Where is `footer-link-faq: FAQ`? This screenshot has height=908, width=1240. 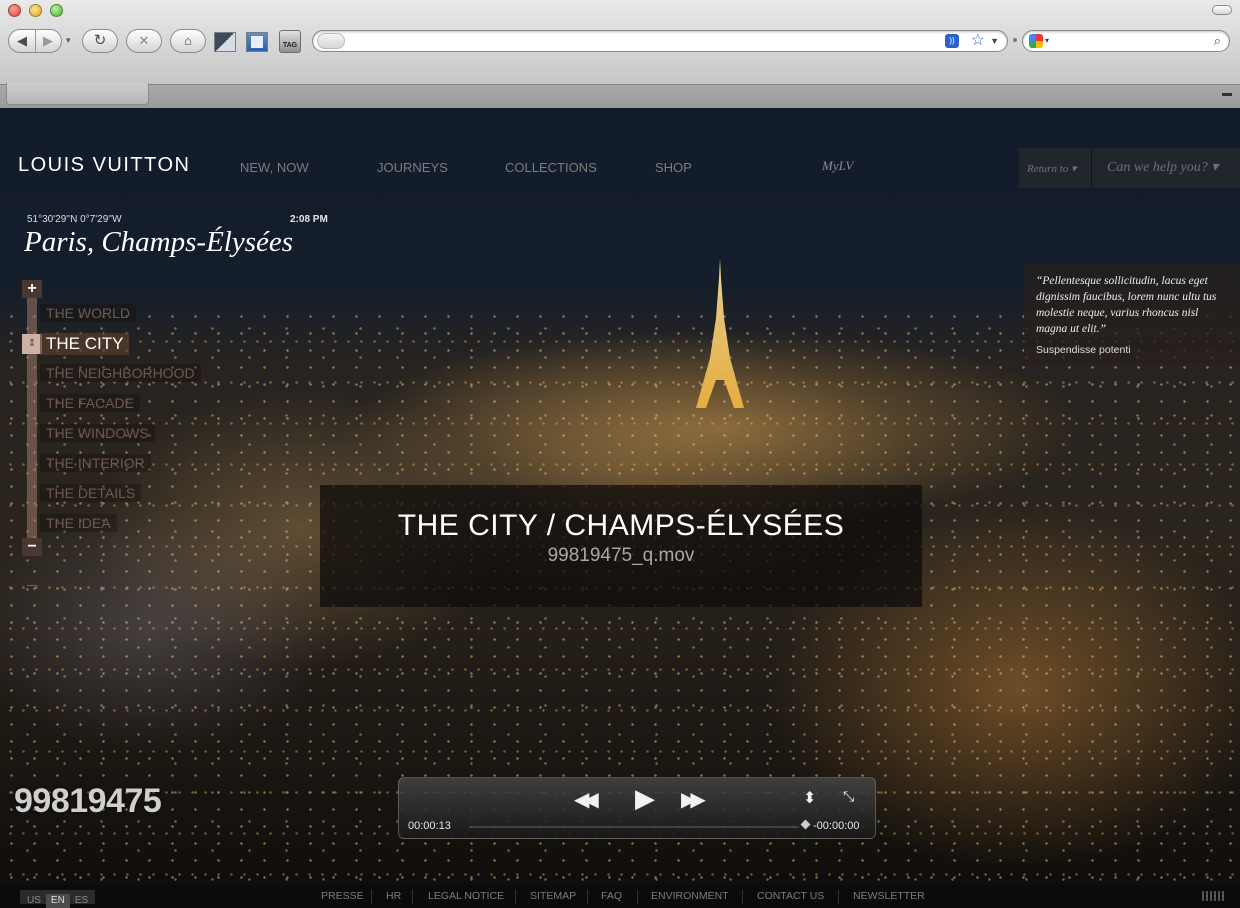
footer-link-faq: FAQ is located at coordinates (611, 896).